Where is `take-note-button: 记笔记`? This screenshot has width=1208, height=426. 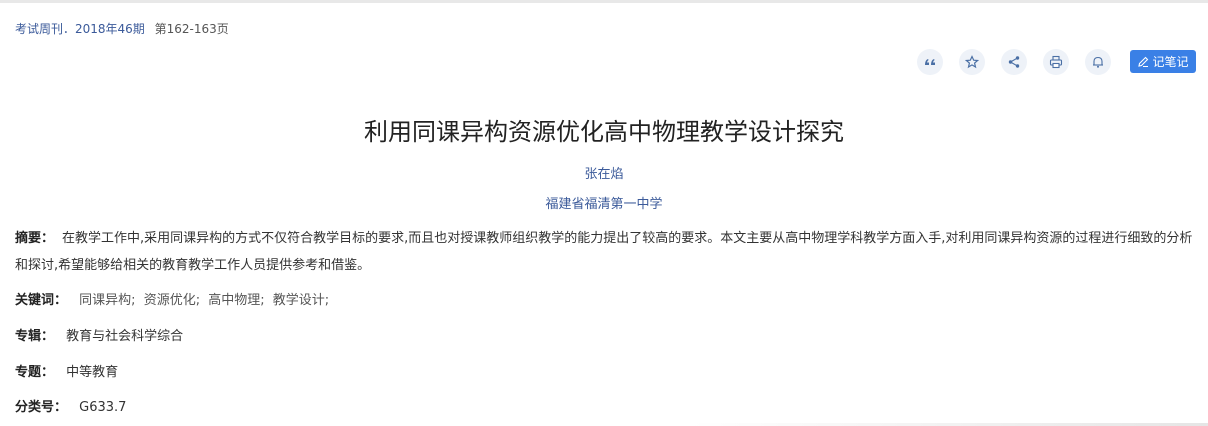
take-note-button: 记笔记 is located at coordinates (1163, 61).